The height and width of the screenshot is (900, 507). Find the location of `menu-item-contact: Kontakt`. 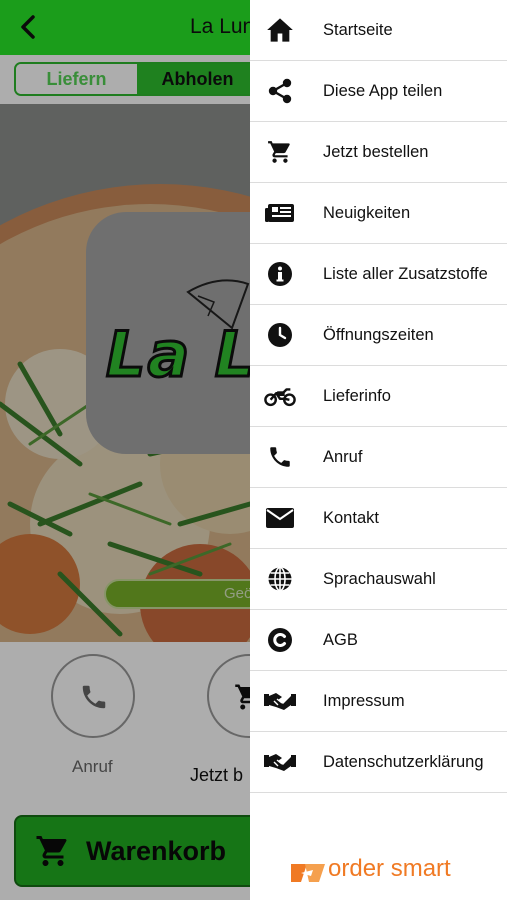

menu-item-contact: Kontakt is located at coordinates (378, 518).